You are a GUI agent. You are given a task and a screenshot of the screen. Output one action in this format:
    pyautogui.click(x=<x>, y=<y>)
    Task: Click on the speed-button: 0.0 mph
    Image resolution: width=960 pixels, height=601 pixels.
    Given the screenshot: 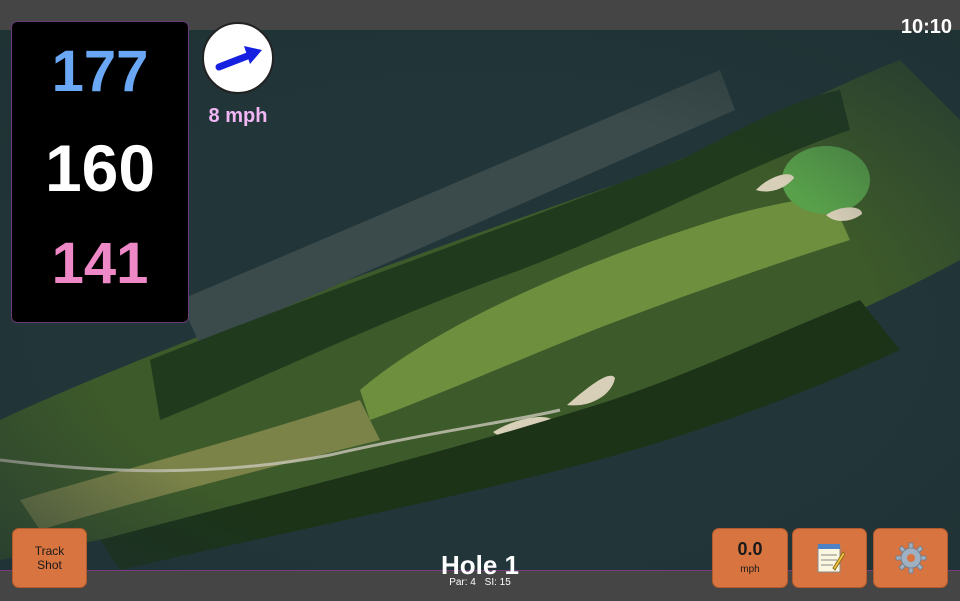 What is the action you would take?
    pyautogui.click(x=750, y=558)
    